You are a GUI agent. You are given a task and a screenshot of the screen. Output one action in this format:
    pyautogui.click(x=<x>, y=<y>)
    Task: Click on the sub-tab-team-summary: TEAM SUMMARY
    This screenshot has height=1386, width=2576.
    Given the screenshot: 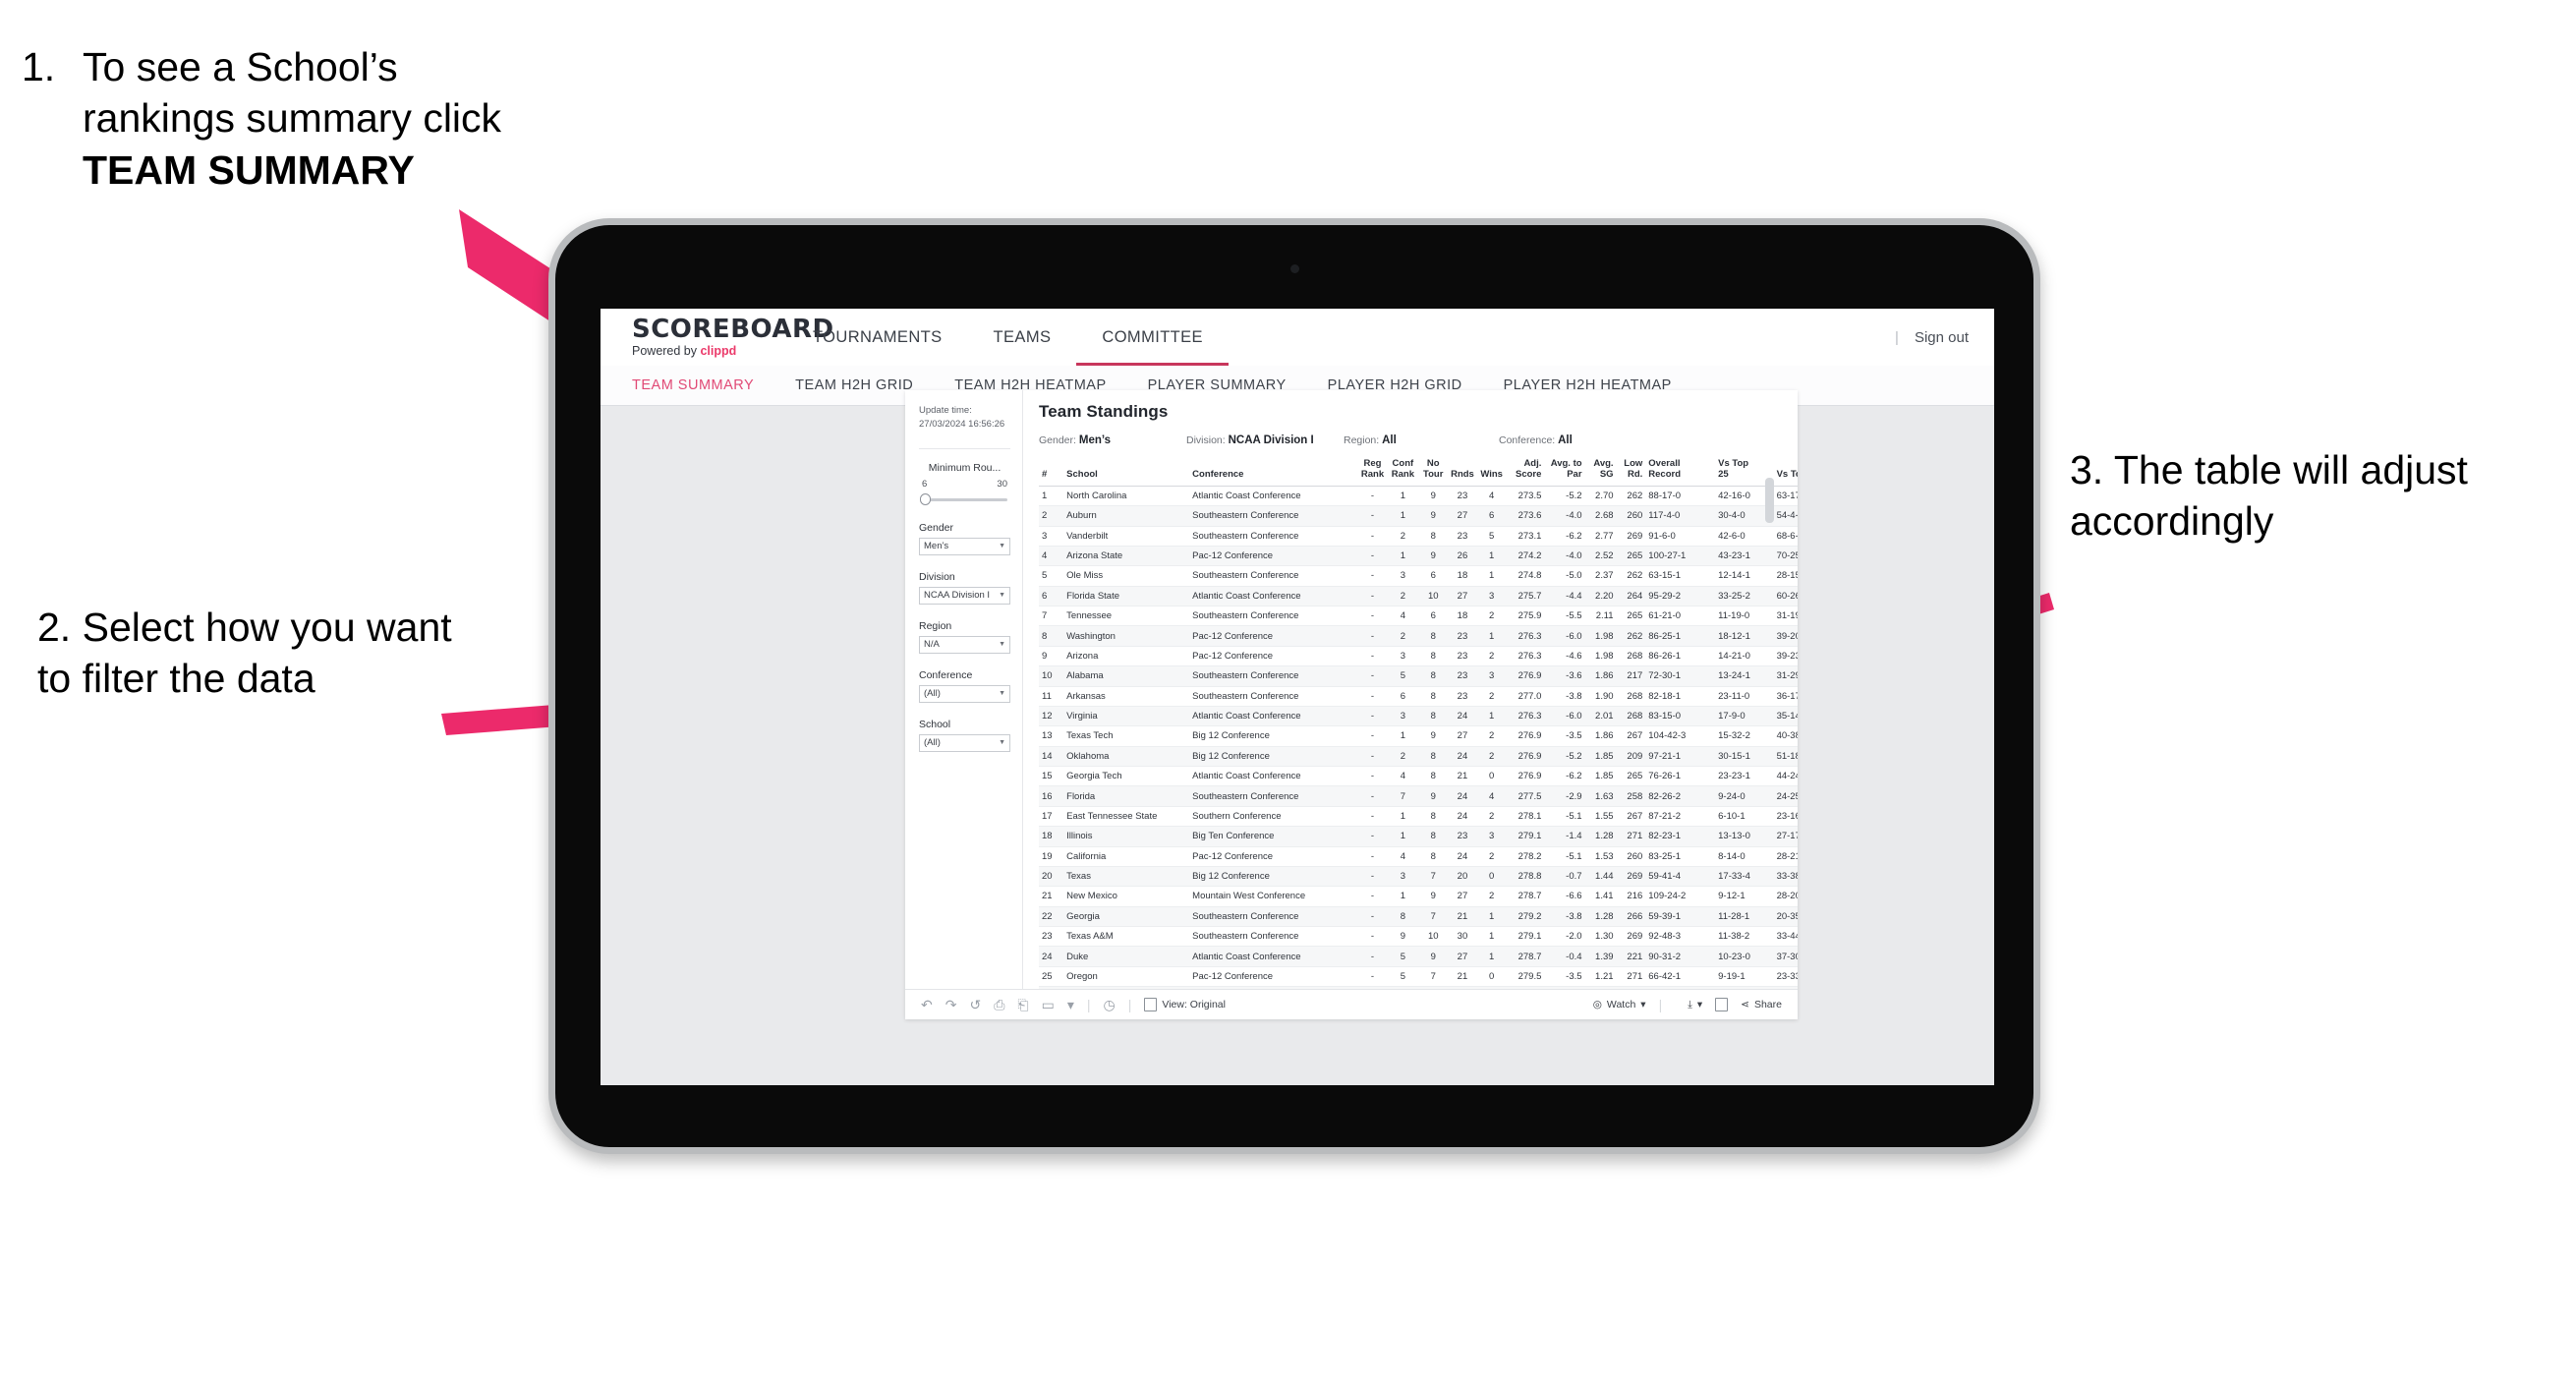 What is the action you would take?
    pyautogui.click(x=693, y=385)
    